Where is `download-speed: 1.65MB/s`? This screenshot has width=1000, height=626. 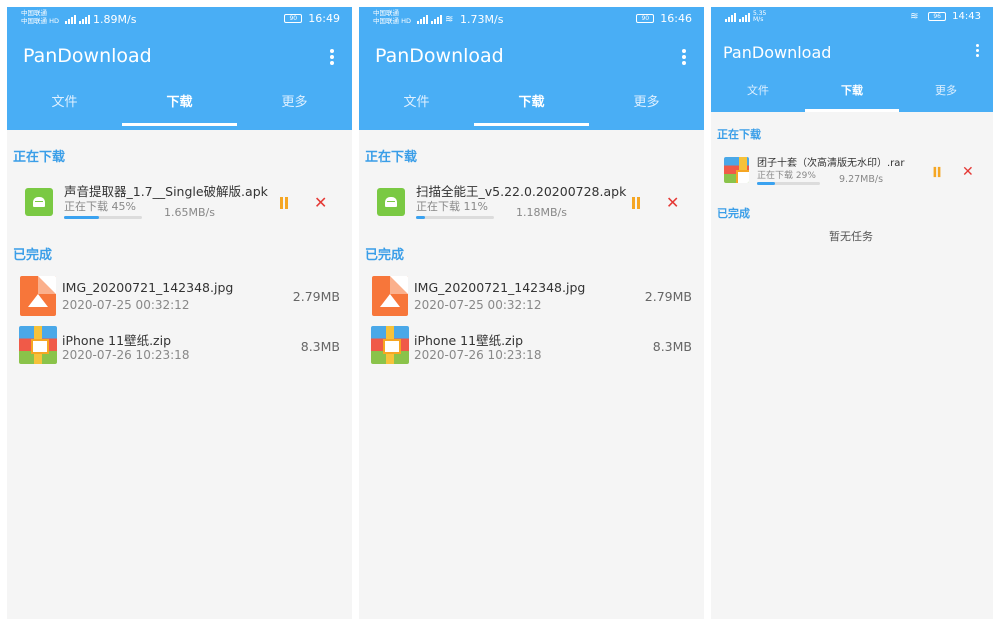
download-speed: 1.65MB/s is located at coordinates (189, 212).